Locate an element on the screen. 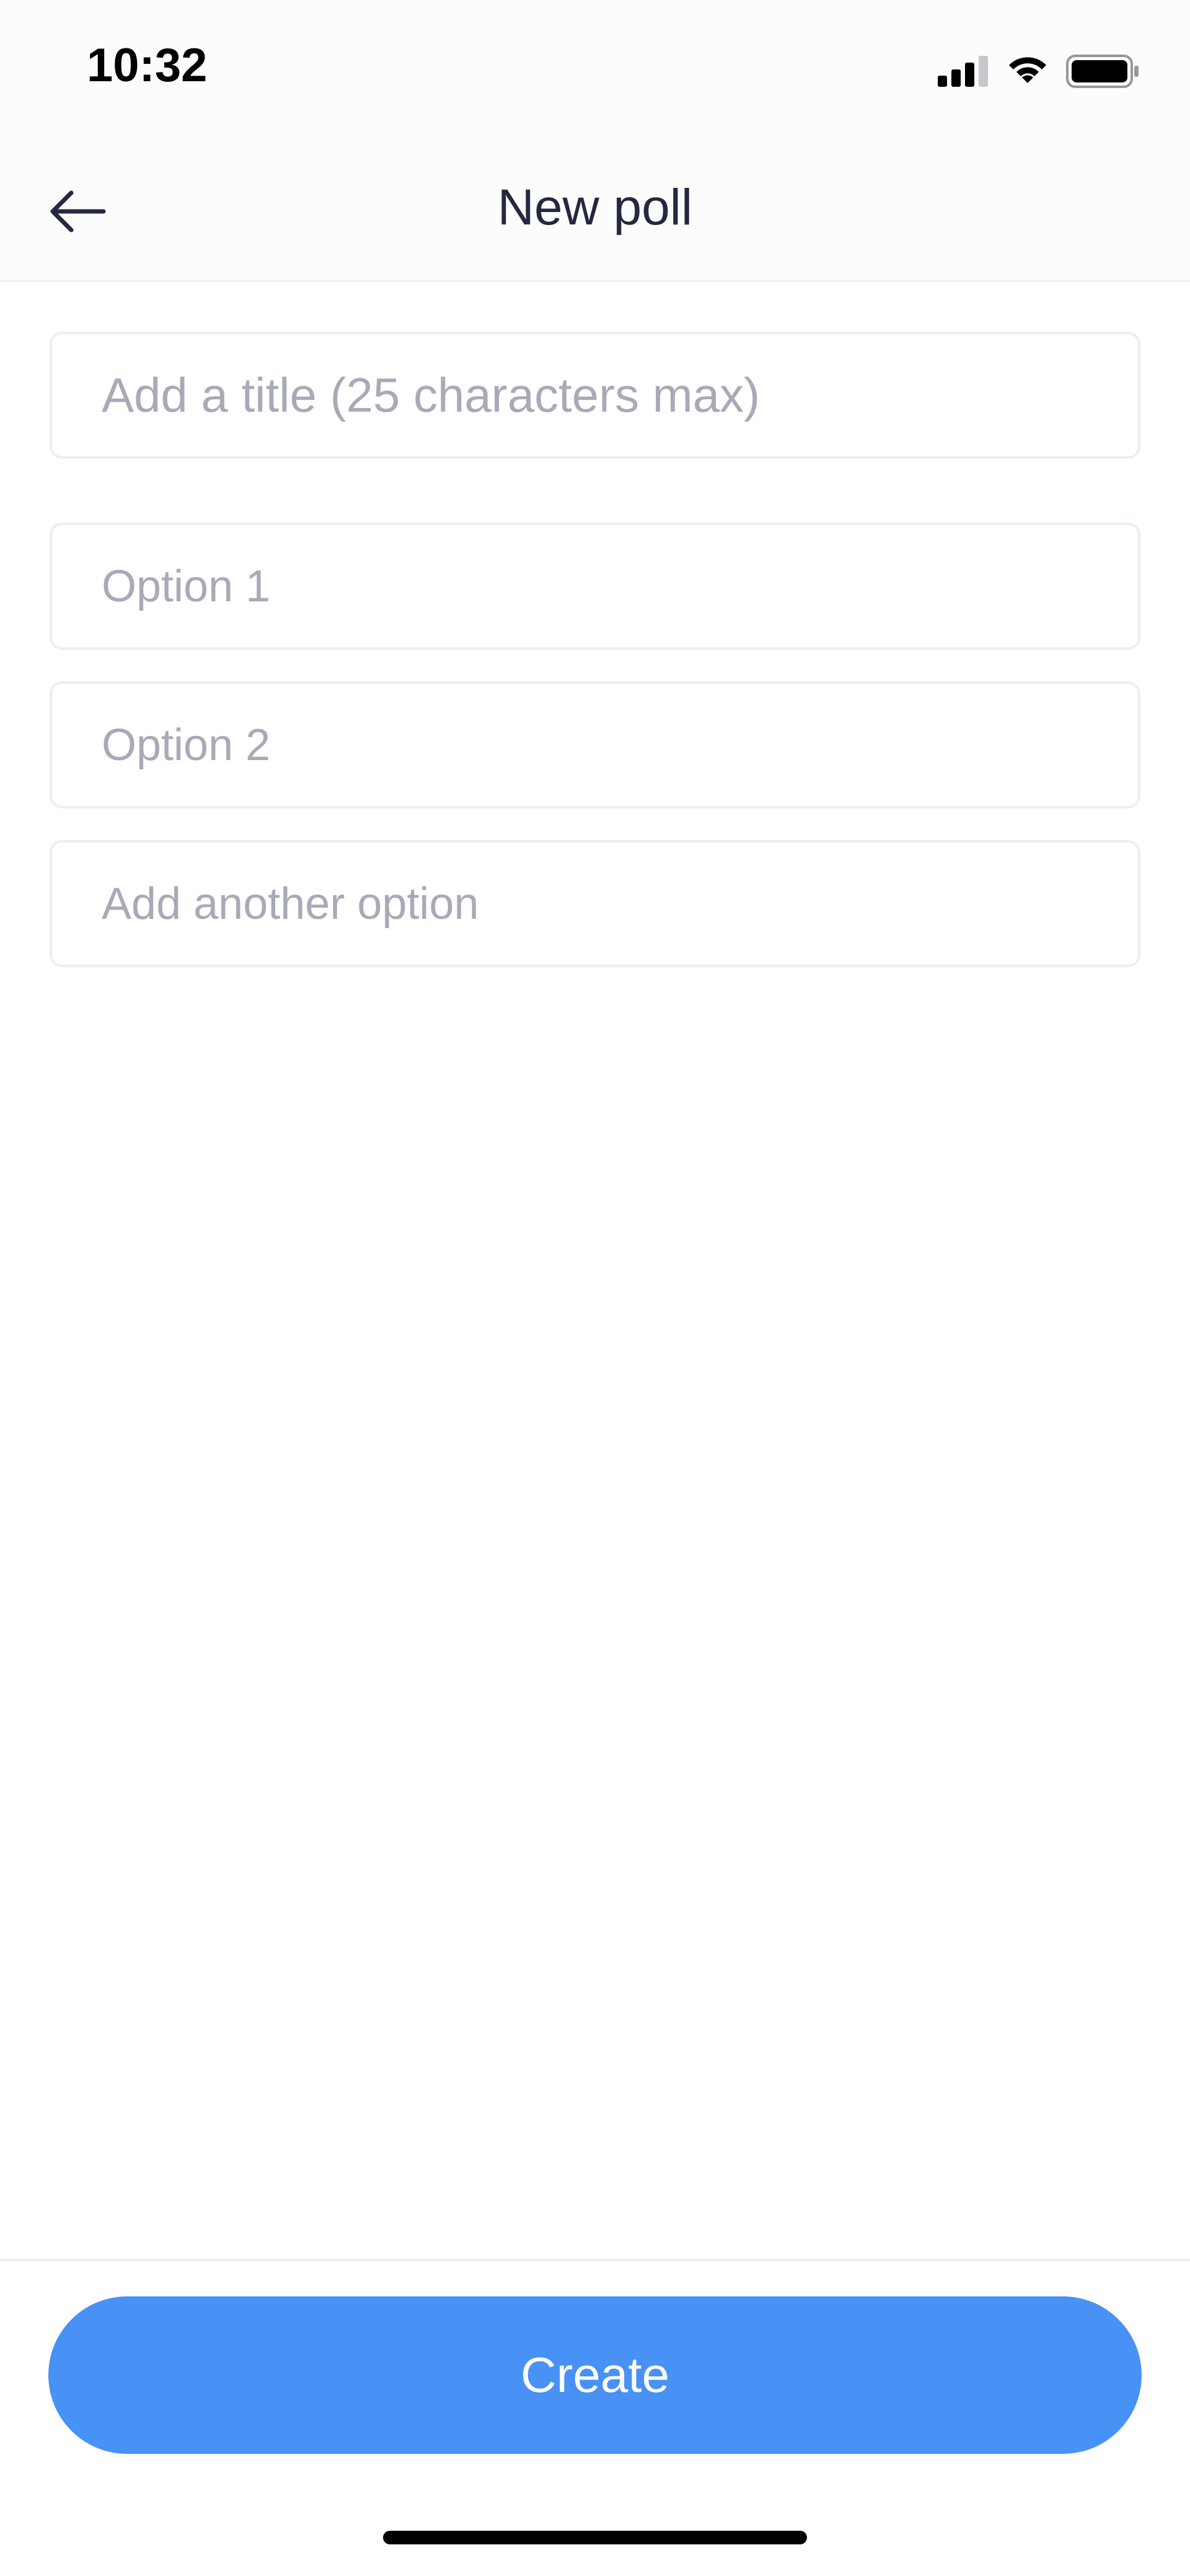 Image resolution: width=1190 pixels, height=2576 pixels. status-bar: 10:32 is located at coordinates (595, 70).